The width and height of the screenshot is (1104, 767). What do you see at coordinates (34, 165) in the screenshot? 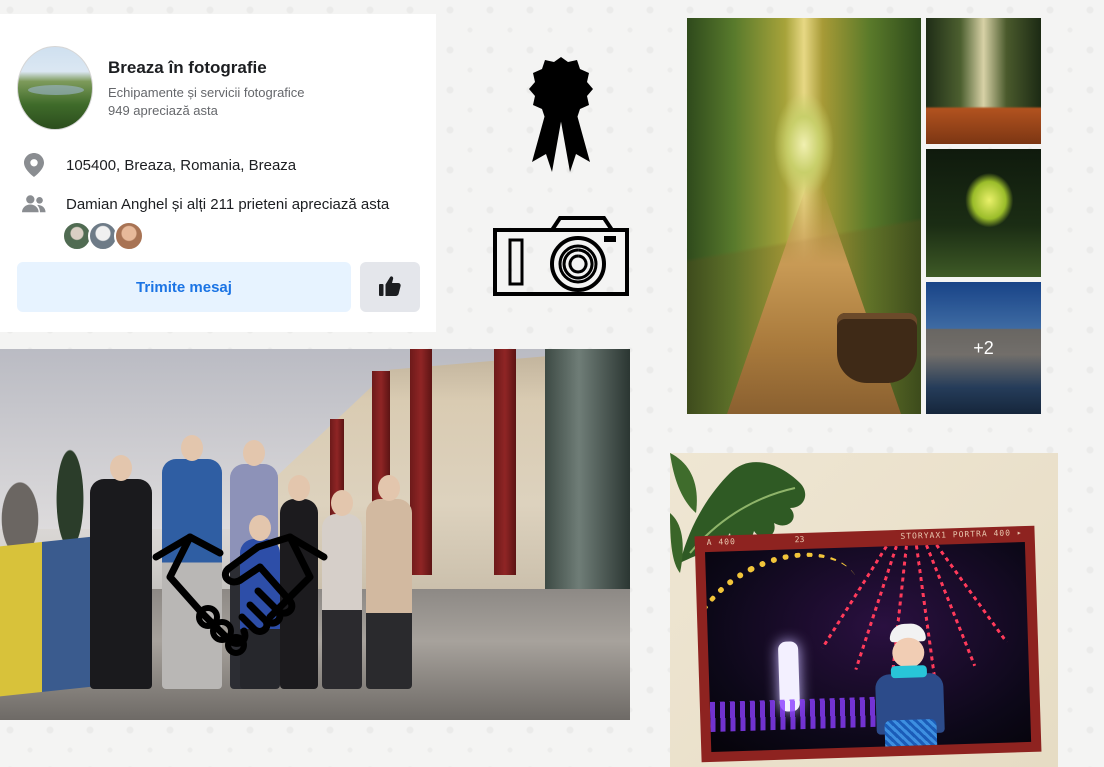
I see `location-pin-icon` at bounding box center [34, 165].